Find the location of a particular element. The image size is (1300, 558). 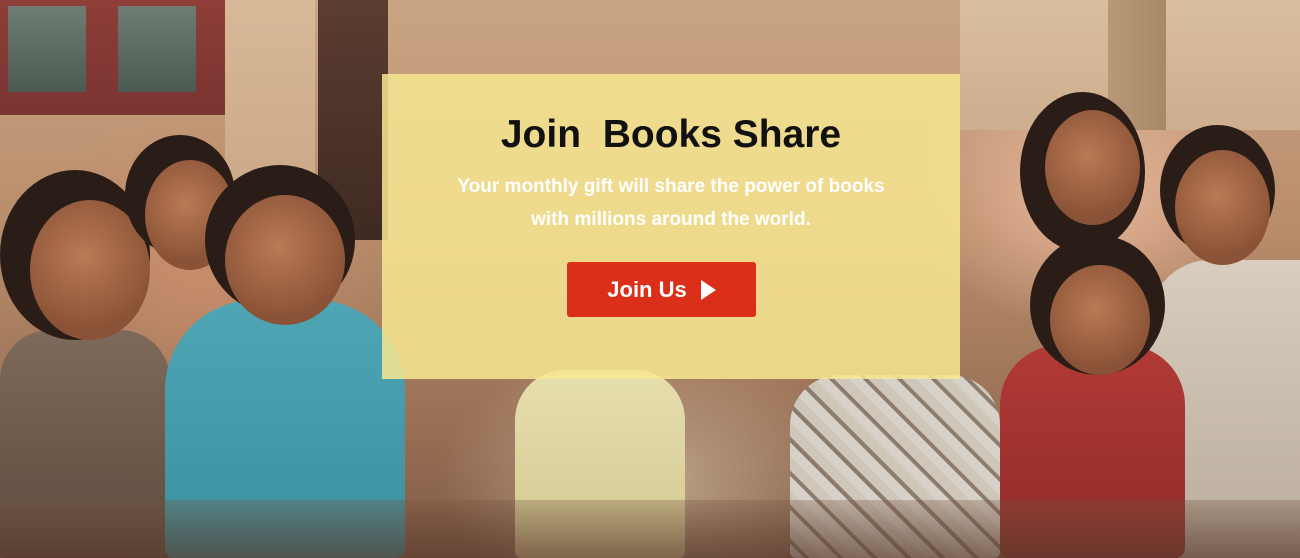

join-us-label: Join Us is located at coordinates (647, 289).